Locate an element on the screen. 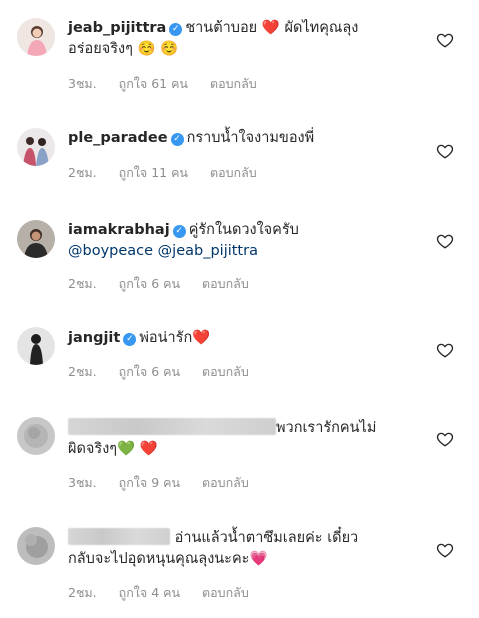 Image resolution: width=479 pixels, height=618 pixels. comment-likes: ถูกใจ 9 คน is located at coordinates (149, 483).